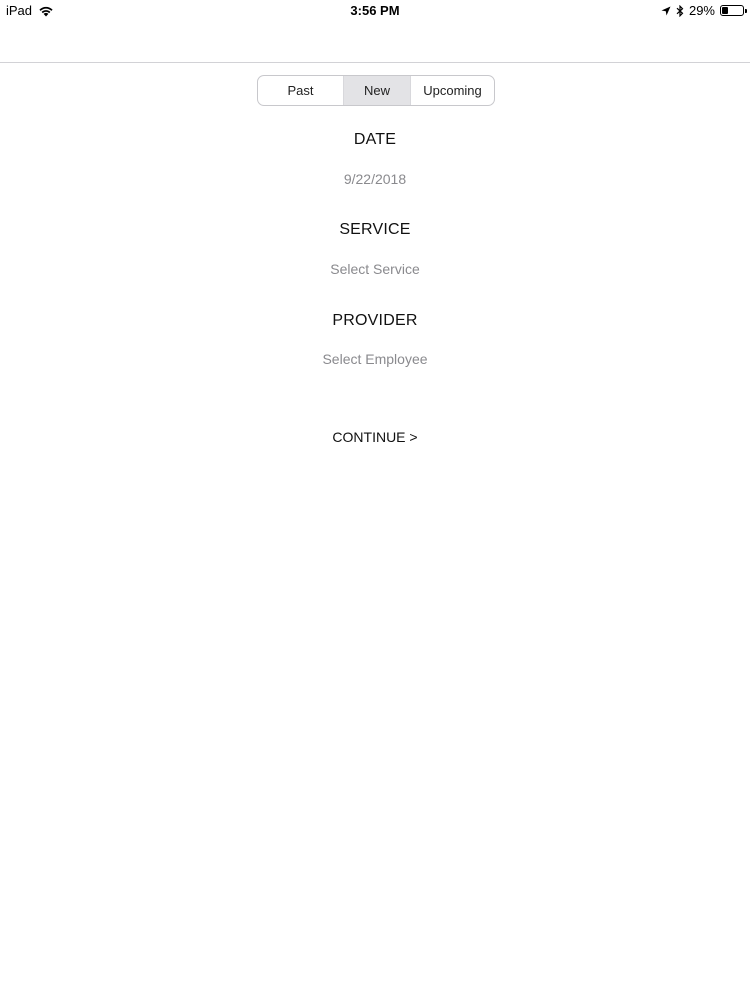  I want to click on continue-button: CONTINUE >, so click(375, 437).